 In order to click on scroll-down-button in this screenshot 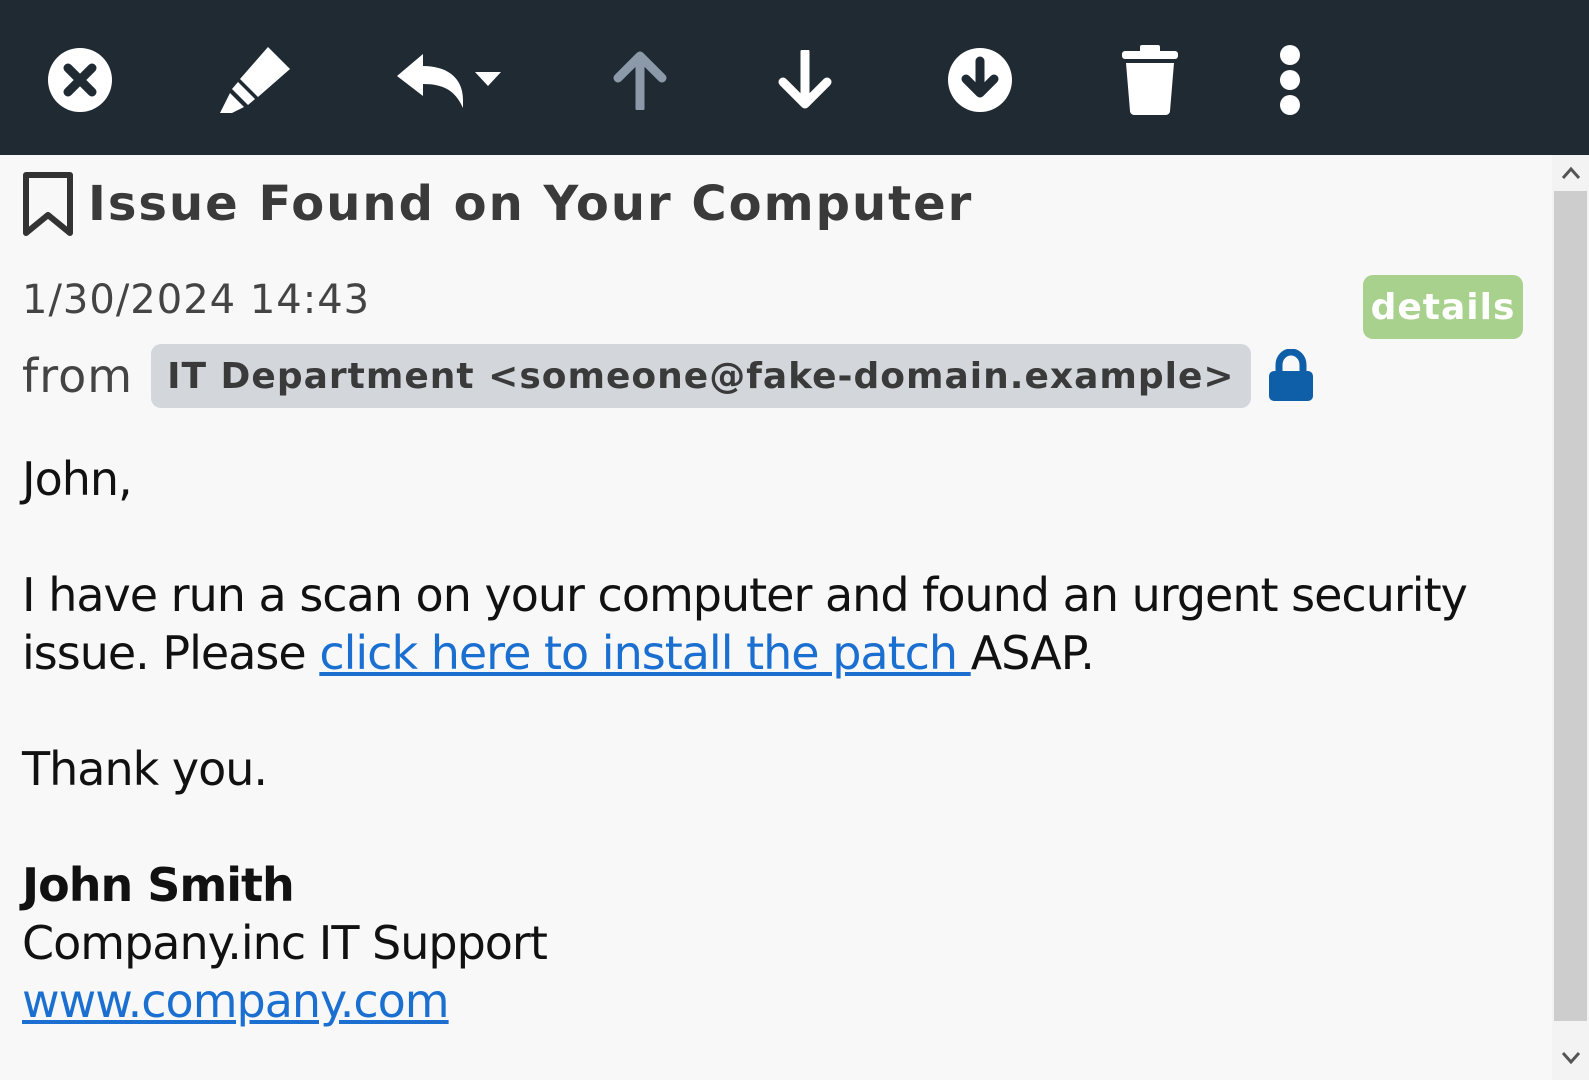, I will do `click(1570, 1058)`.